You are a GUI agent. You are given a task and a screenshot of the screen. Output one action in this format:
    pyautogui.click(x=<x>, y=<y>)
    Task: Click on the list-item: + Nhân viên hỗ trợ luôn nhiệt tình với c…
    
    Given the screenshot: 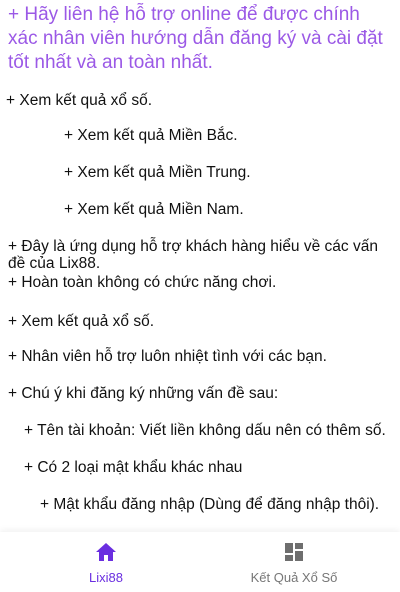 What is the action you would take?
    pyautogui.click(x=167, y=356)
    